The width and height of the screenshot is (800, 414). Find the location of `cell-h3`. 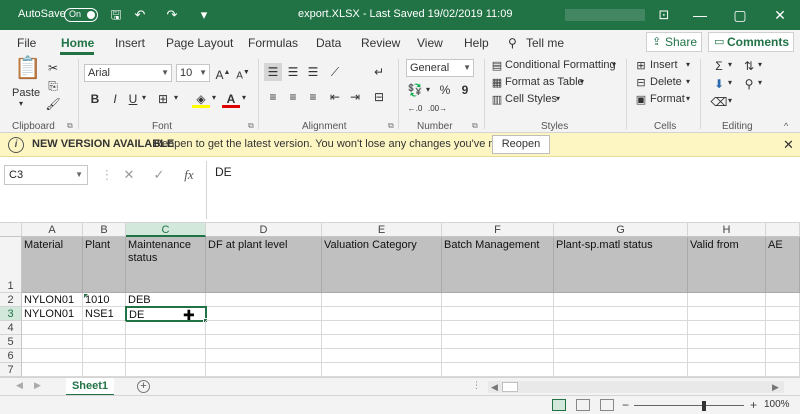

cell-h3 is located at coordinates (727, 314).